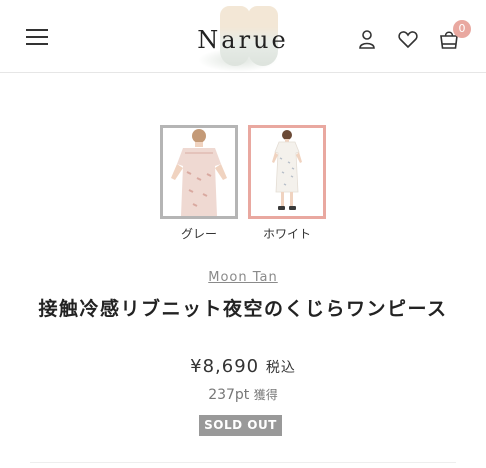 The width and height of the screenshot is (486, 468). What do you see at coordinates (367, 39) in the screenshot?
I see `user-icon` at bounding box center [367, 39].